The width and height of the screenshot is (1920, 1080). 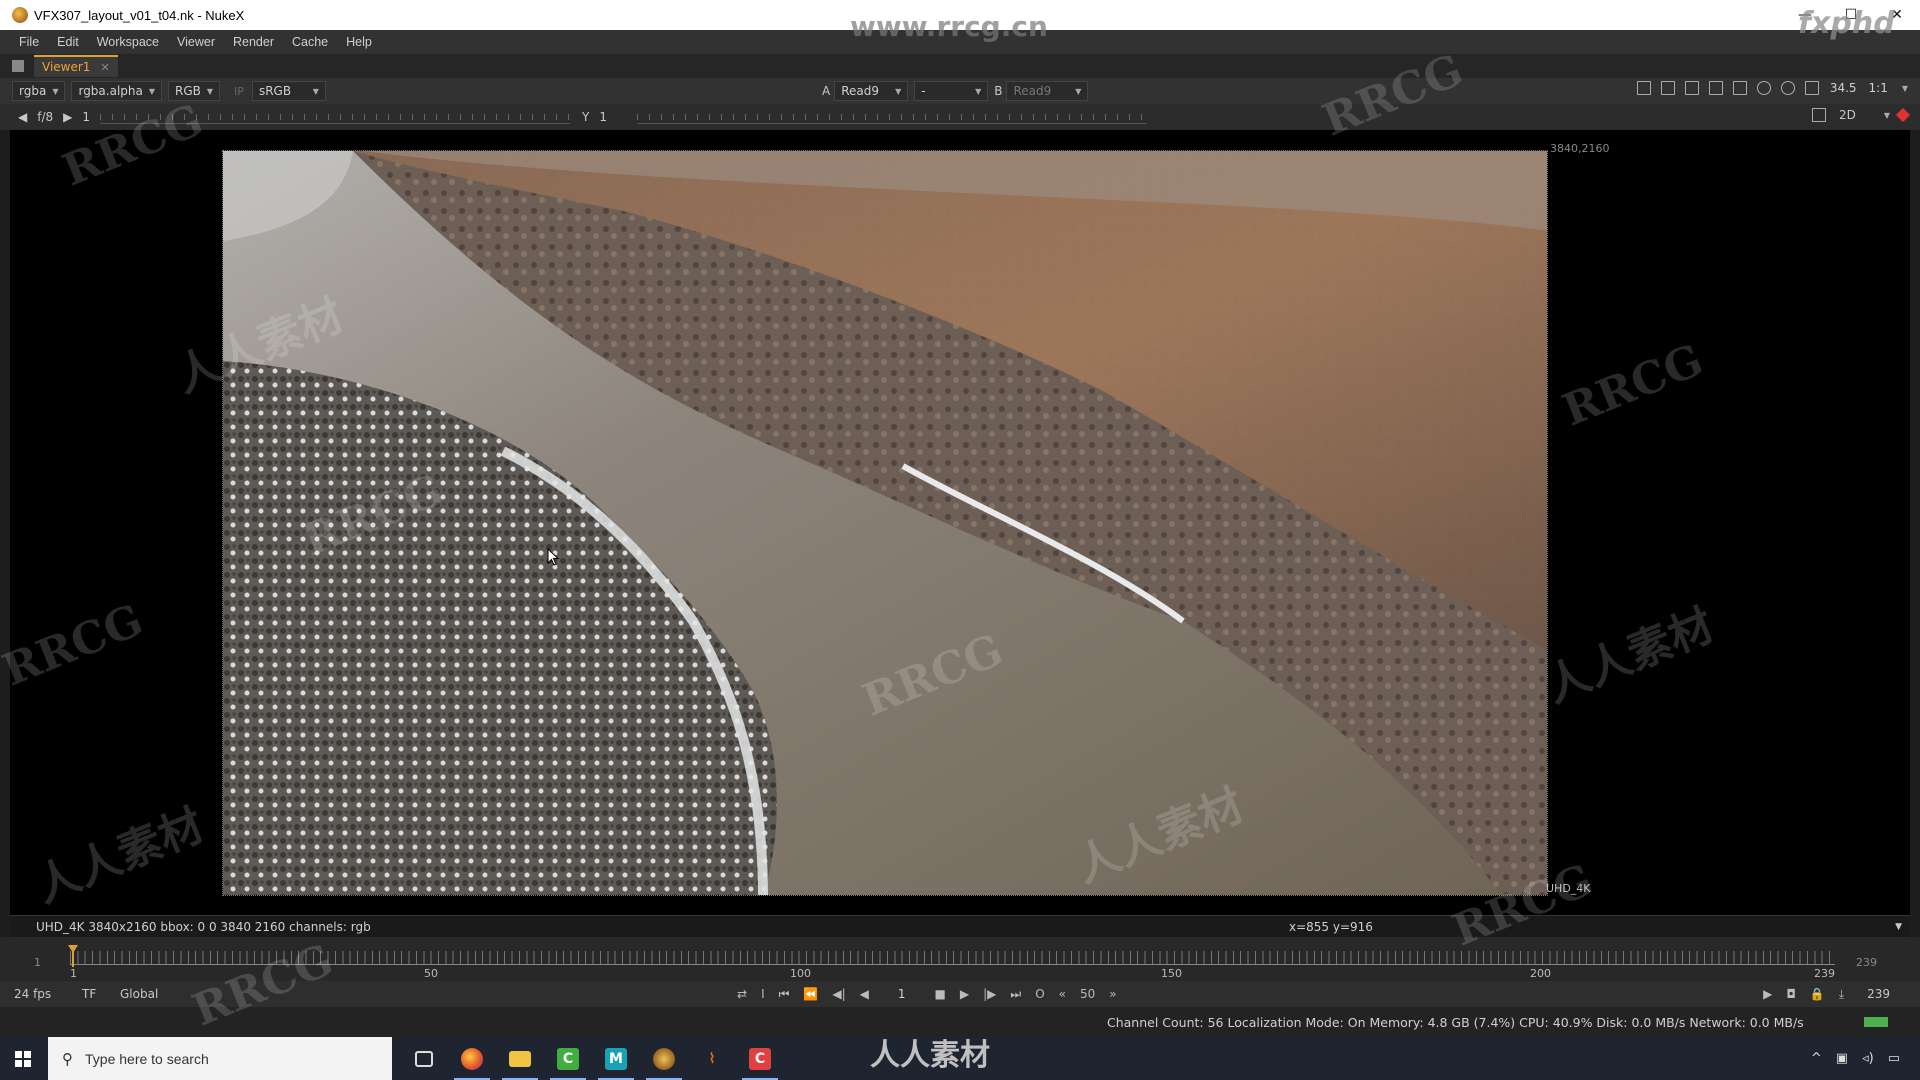 What do you see at coordinates (1818, 115) in the screenshot?
I see `region-icon` at bounding box center [1818, 115].